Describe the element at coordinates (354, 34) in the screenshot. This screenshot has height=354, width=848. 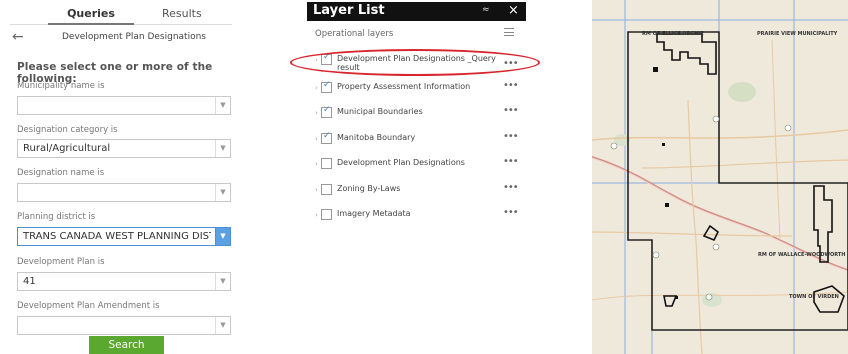
I see `operational-layers-label: Operational layers` at that location.